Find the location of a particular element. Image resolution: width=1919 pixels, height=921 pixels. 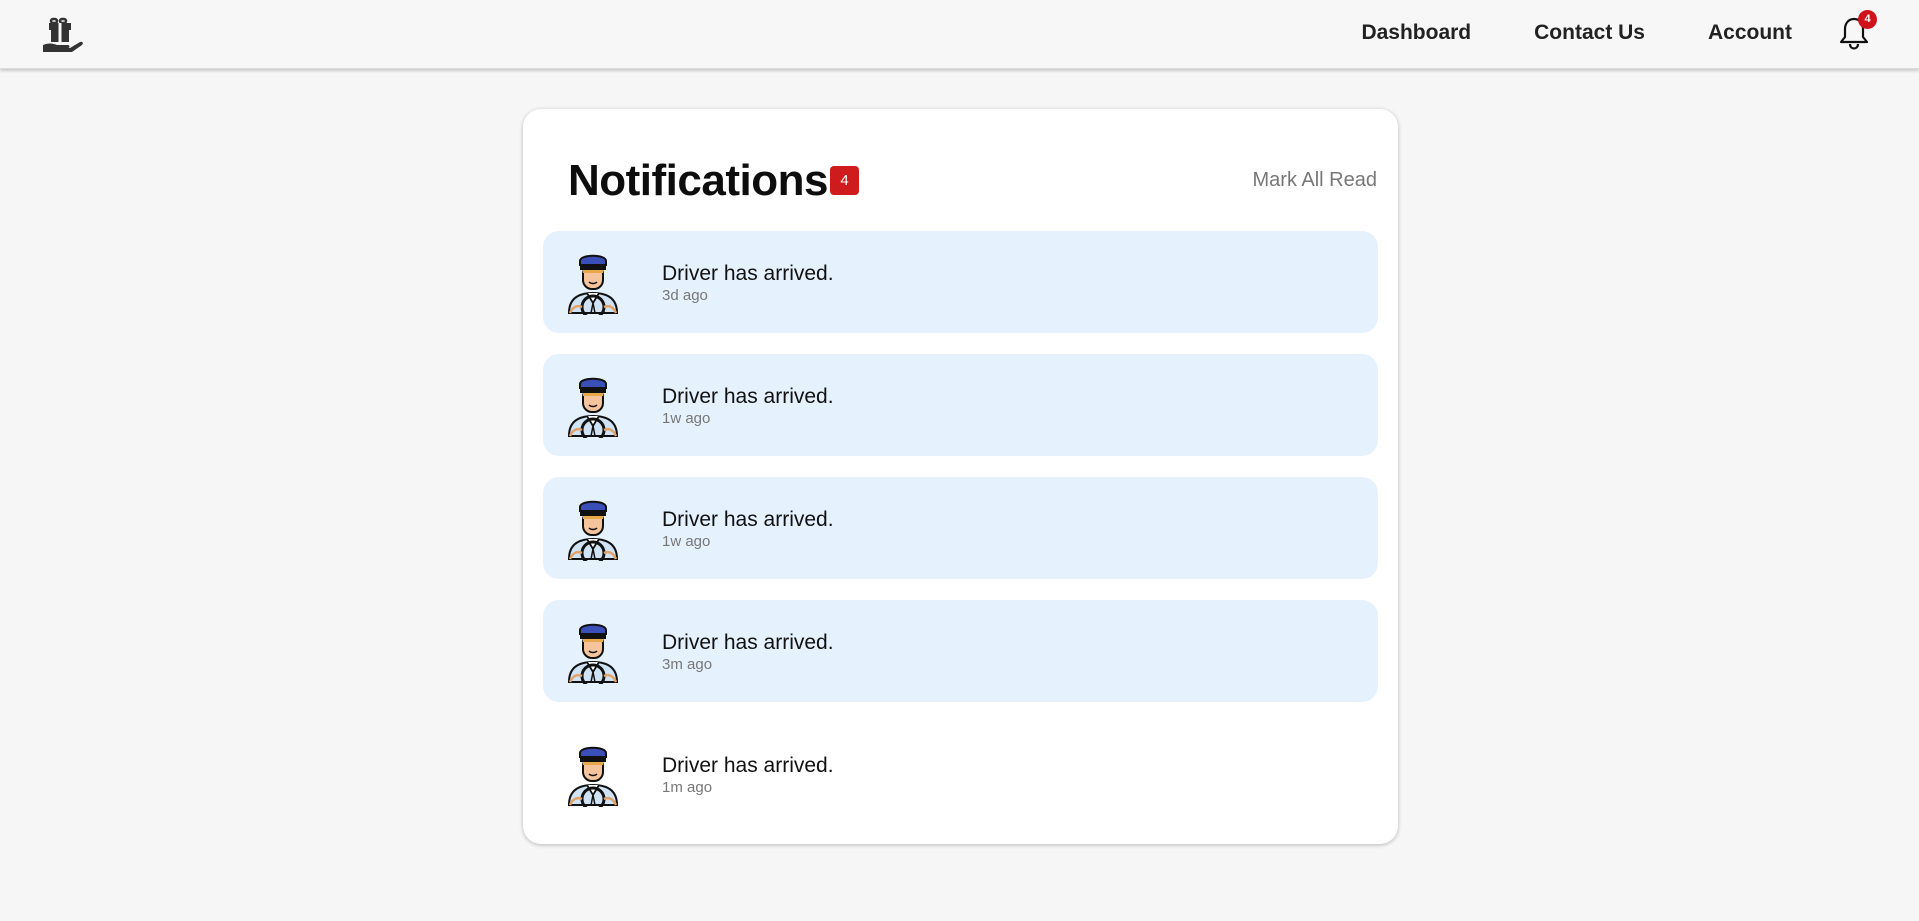

notification-item: Driver has arrived. 1m ago is located at coordinates (960, 774).